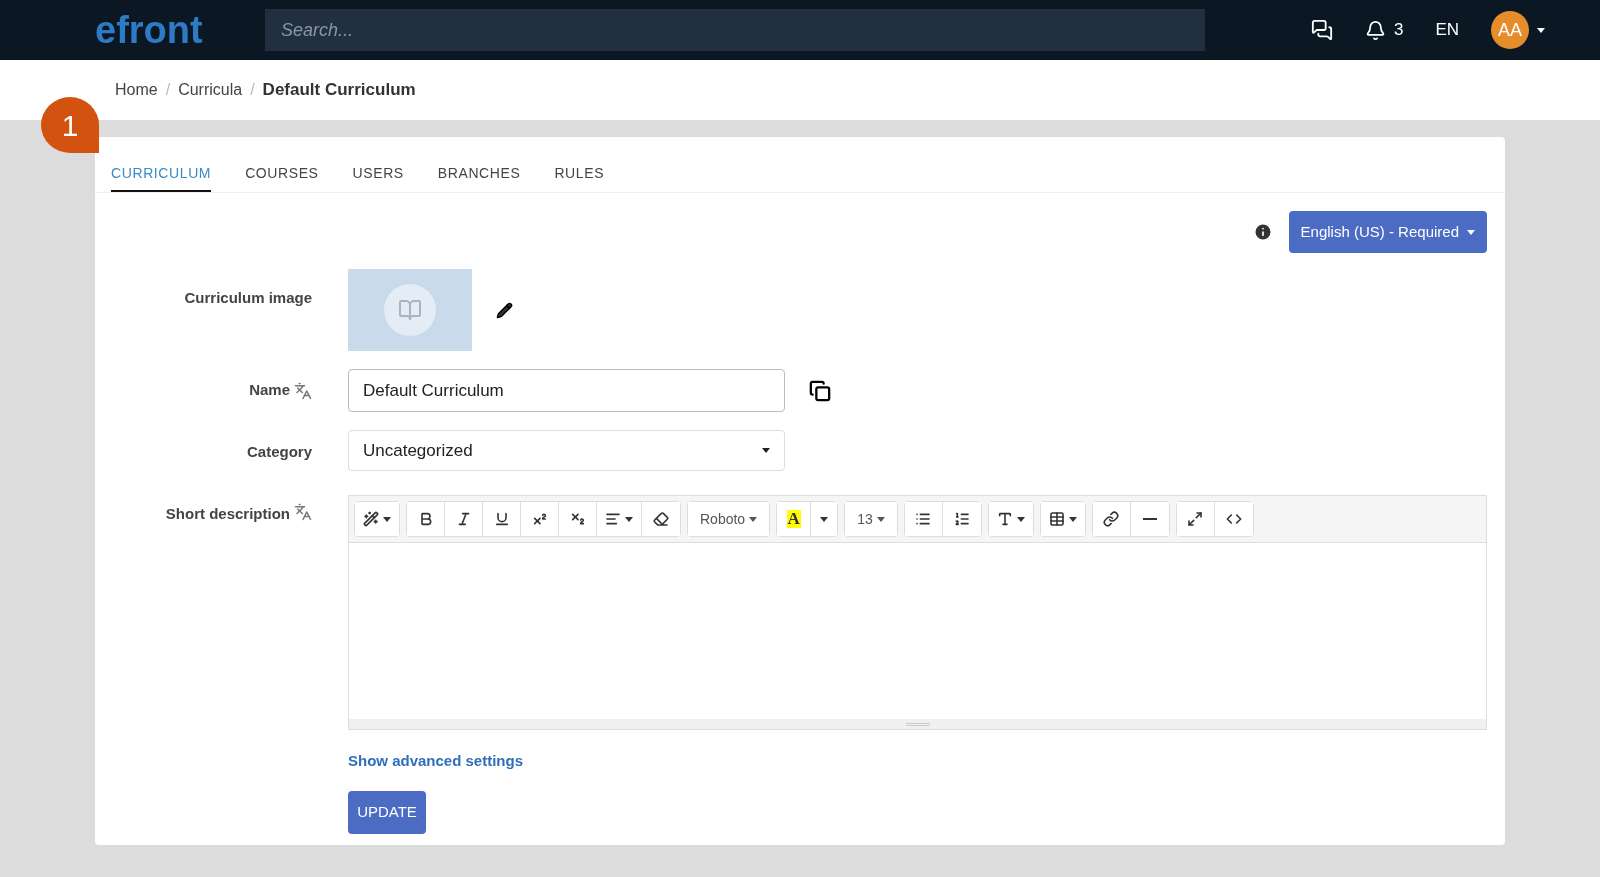 The image size is (1600, 877). I want to click on eraser-icon, so click(661, 519).